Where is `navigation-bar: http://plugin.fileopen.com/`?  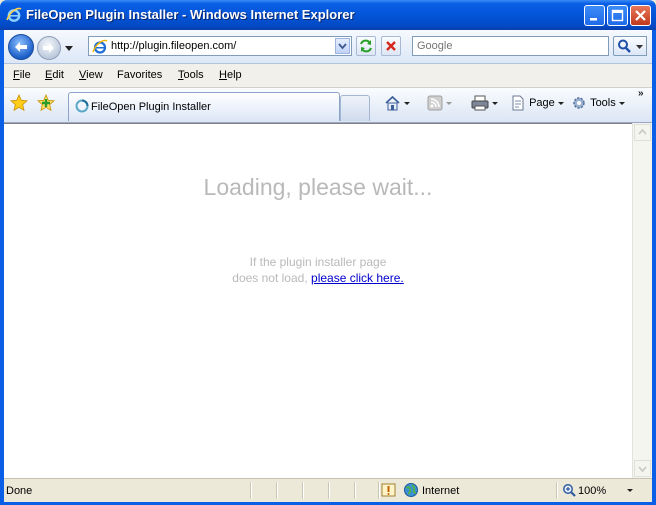 navigation-bar: http://plugin.fileopen.com/ is located at coordinates (328, 47).